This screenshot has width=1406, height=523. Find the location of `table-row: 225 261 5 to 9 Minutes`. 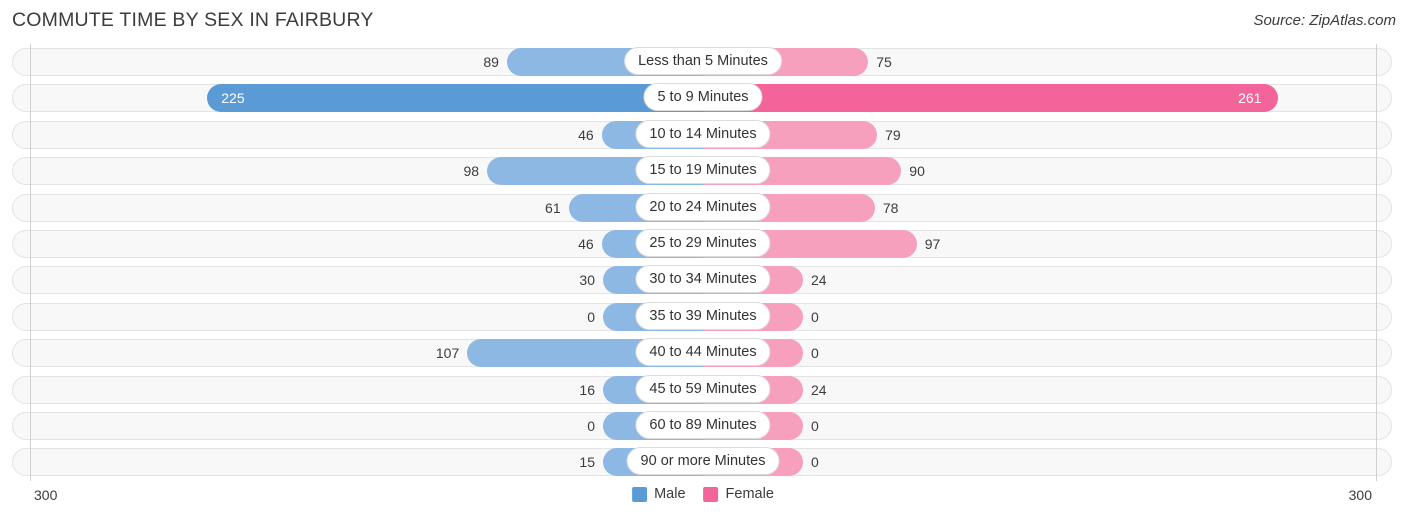

table-row: 225 261 5 to 9 Minutes is located at coordinates (703, 98).